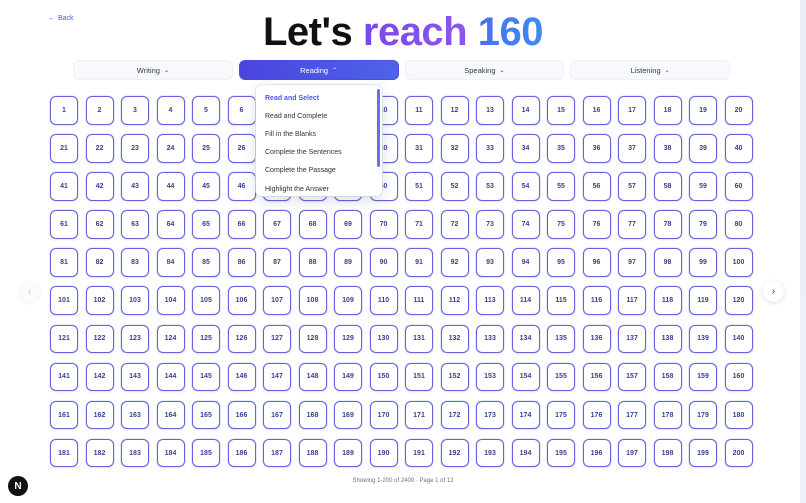 Image resolution: width=806 pixels, height=503 pixels. I want to click on question-cell: 96, so click(596, 262).